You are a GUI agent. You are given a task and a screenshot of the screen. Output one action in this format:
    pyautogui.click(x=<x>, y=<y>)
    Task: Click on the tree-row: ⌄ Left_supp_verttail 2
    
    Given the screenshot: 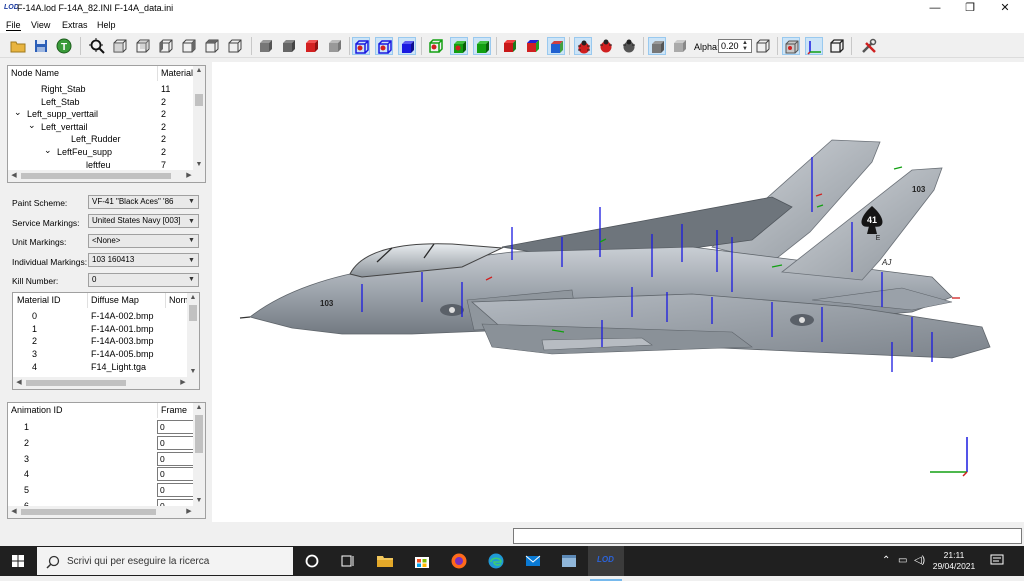 What is the action you would take?
    pyautogui.click(x=101, y=113)
    